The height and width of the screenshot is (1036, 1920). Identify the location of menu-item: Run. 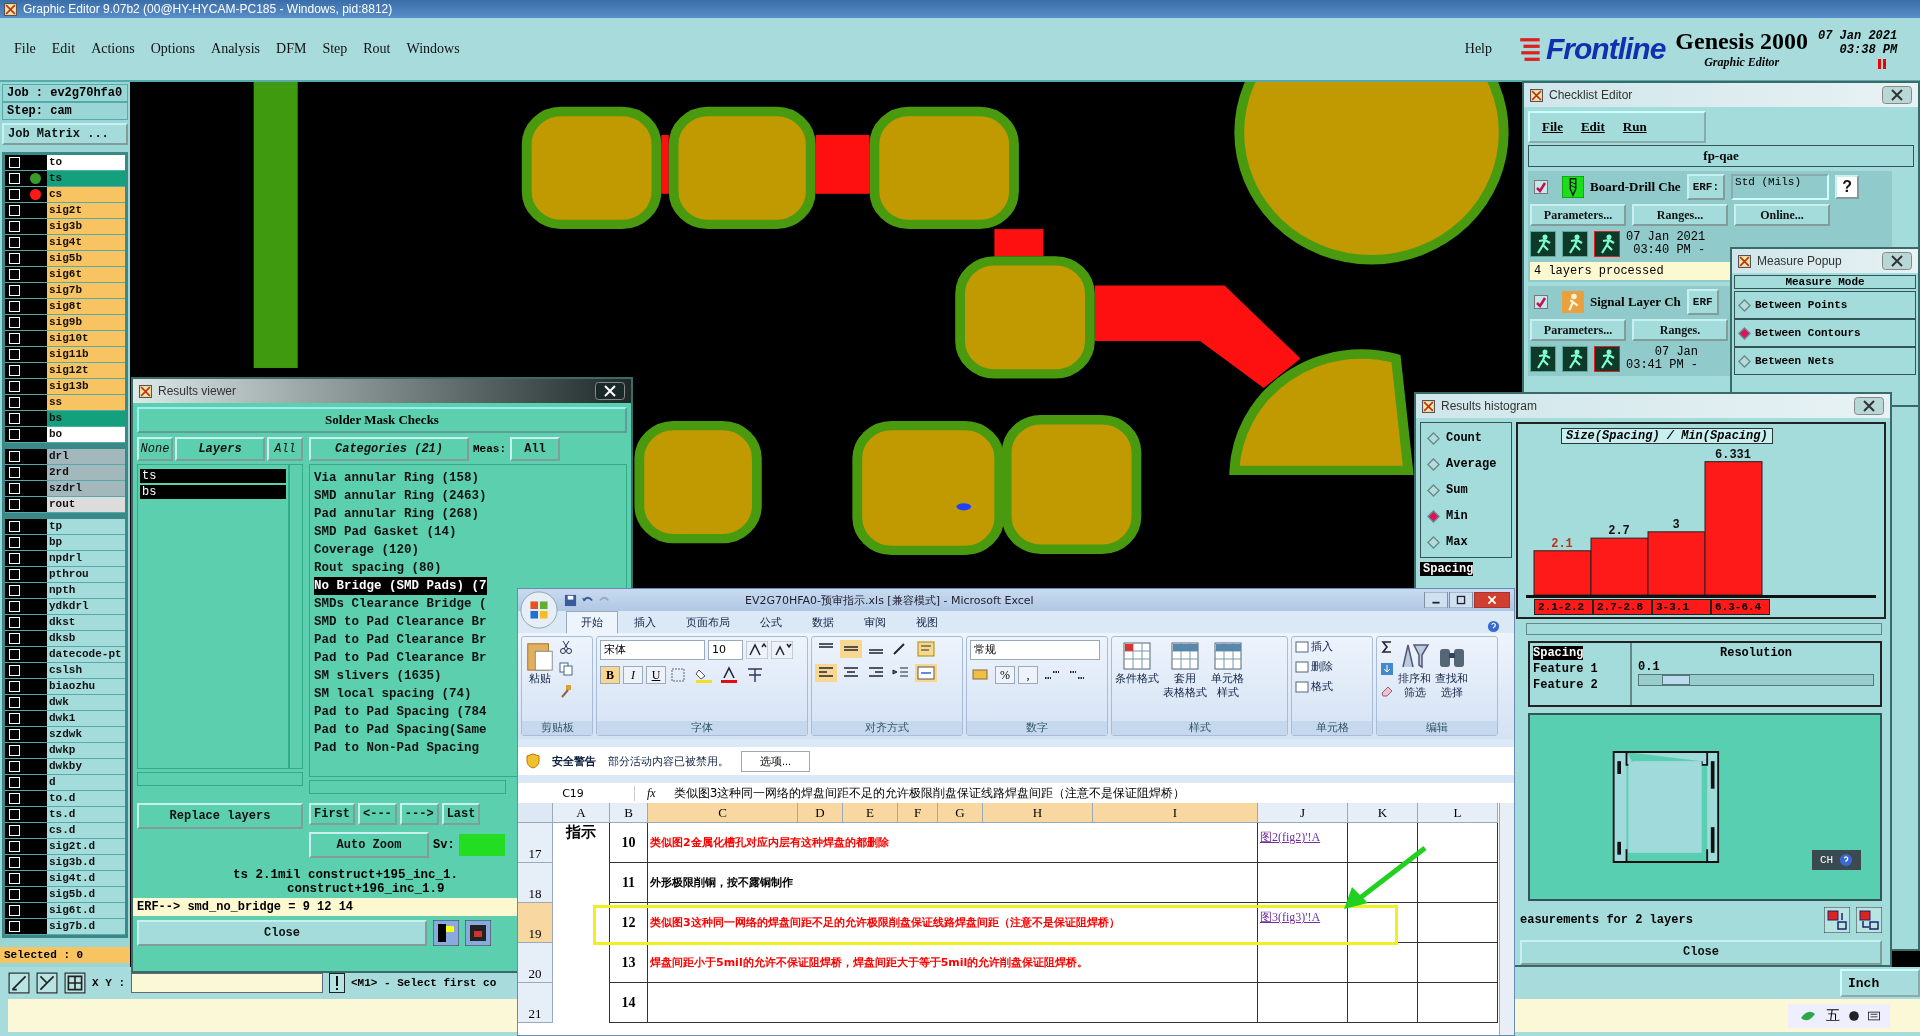
(1634, 127).